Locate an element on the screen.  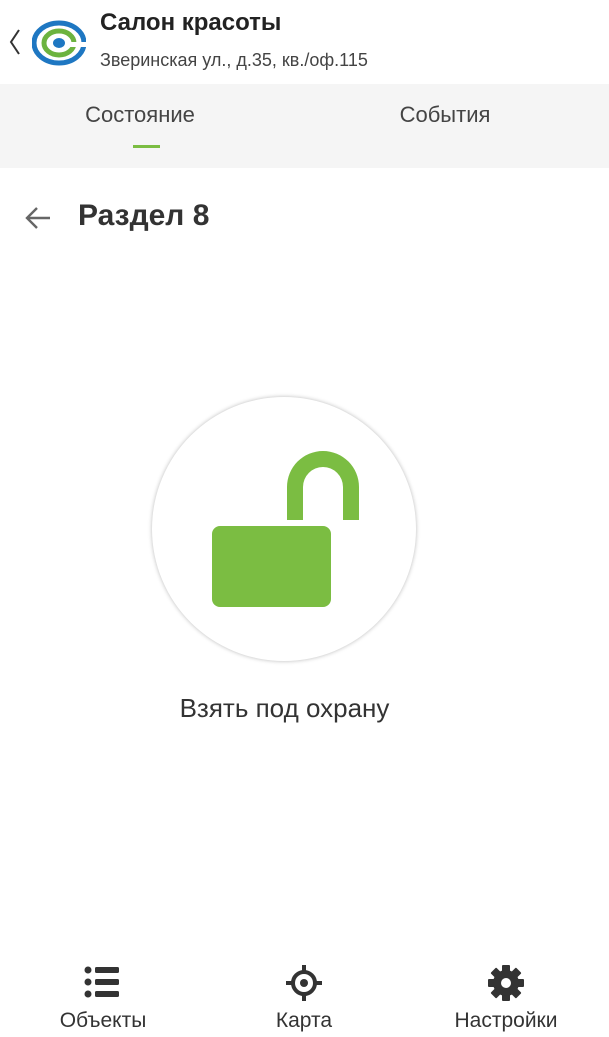
list-icon is located at coordinates (101, 982).